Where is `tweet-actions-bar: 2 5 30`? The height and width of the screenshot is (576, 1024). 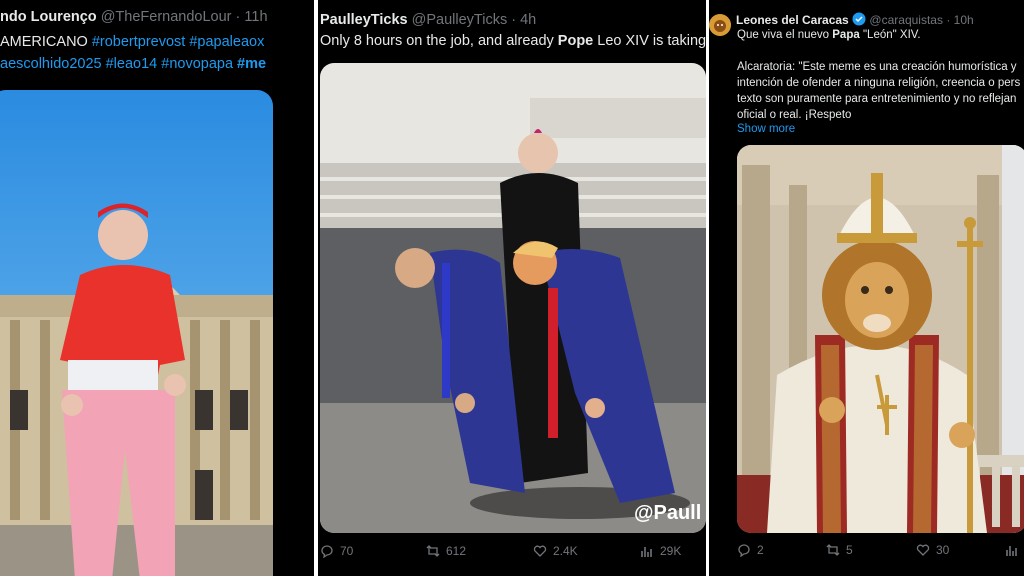 tweet-actions-bar: 2 5 30 is located at coordinates (866, 552).